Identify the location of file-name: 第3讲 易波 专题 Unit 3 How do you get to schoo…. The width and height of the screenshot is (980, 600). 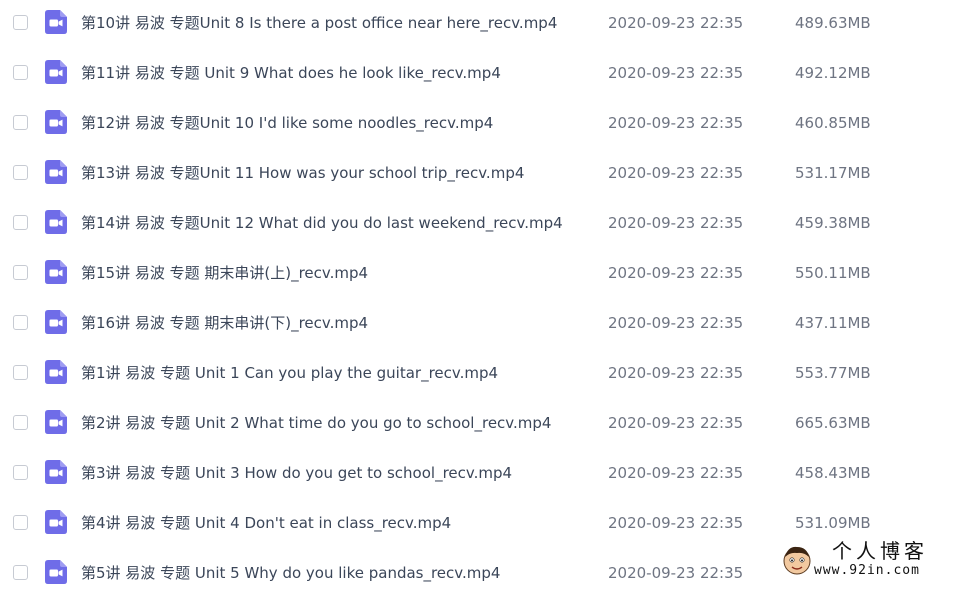
(296, 473).